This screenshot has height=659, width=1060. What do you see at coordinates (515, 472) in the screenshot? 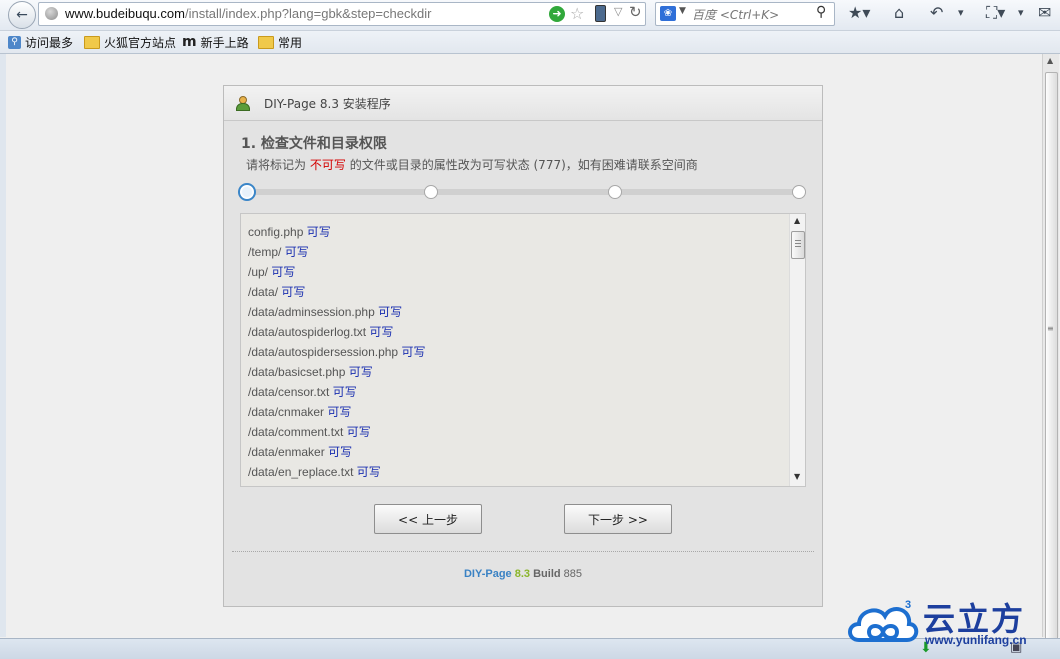
I see `list-item: /data/en_replace.txt 可写` at bounding box center [515, 472].